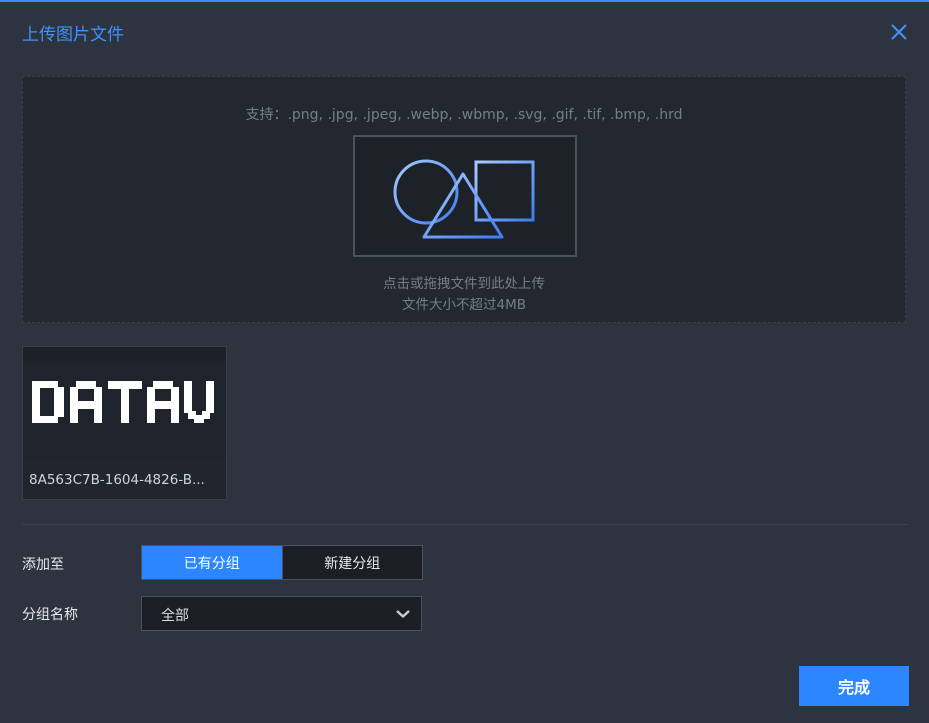  I want to click on group-mode-toggle: 已有分组 新建分组, so click(282, 562).